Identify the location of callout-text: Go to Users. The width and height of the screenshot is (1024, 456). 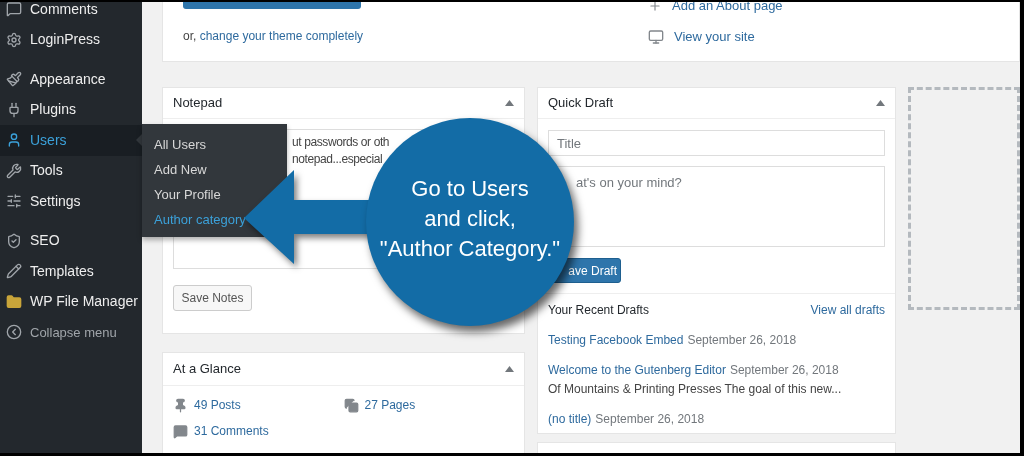
(470, 189).